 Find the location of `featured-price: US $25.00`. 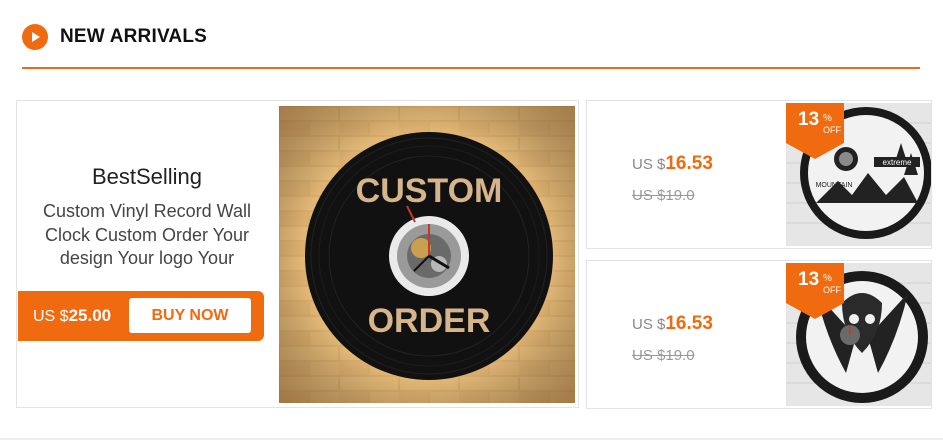

featured-price: US $25.00 is located at coordinates (80, 316).